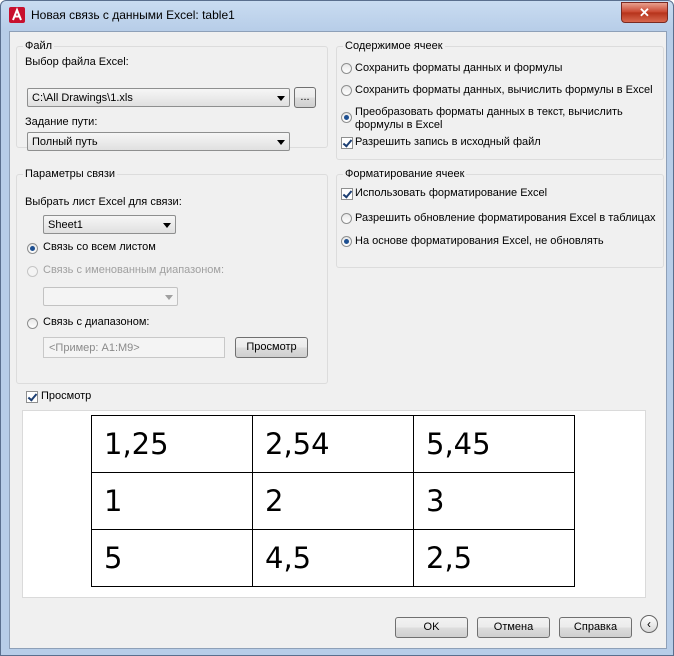  I want to click on path-label: Задание пути:, so click(61, 122).